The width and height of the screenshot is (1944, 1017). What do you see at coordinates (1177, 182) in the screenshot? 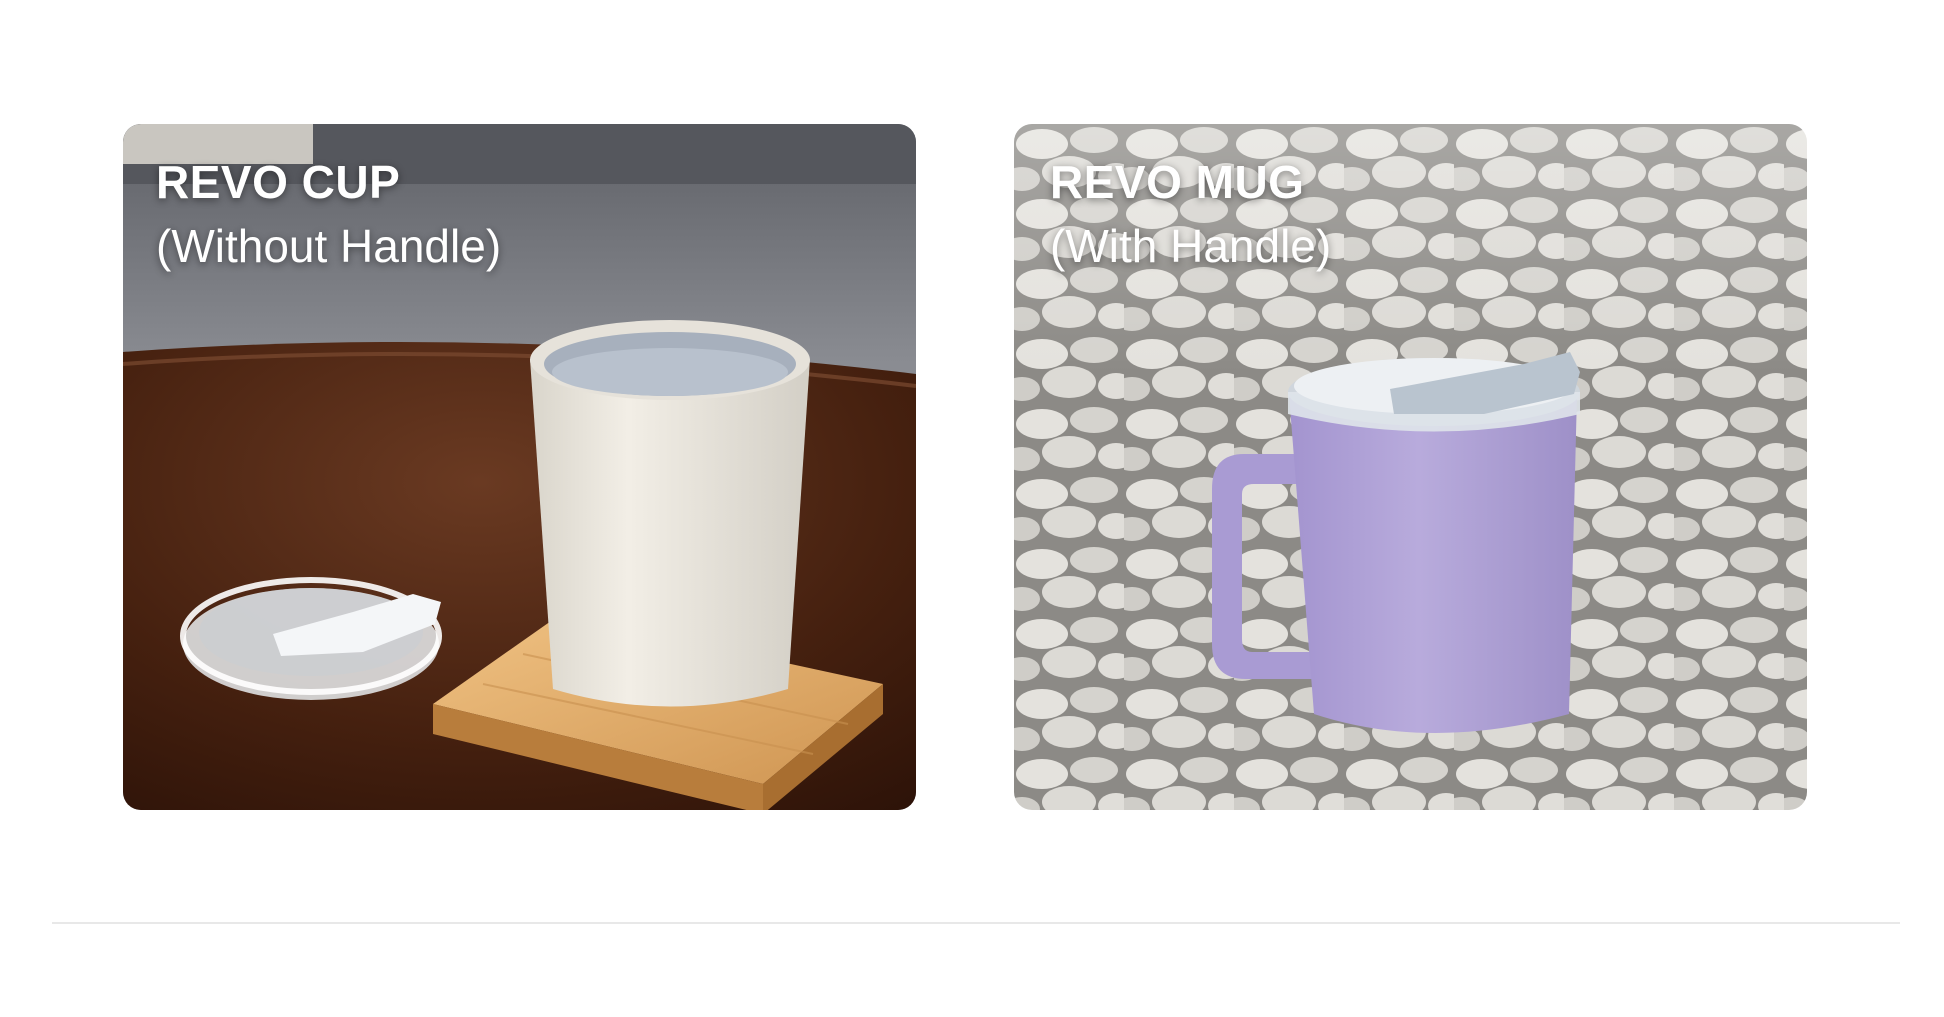
I see `revo-mug-title: REVO MUG` at bounding box center [1177, 182].